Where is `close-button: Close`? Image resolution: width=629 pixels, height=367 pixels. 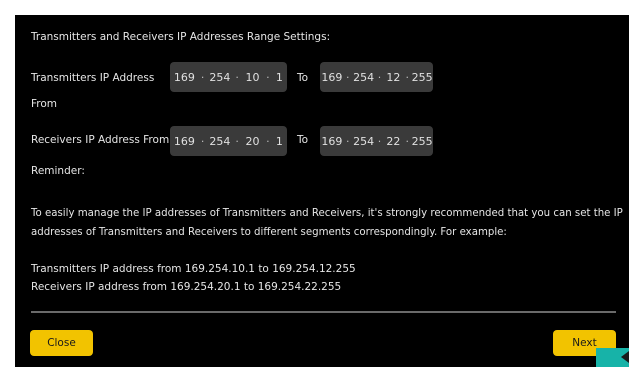
close-button: Close is located at coordinates (61, 343).